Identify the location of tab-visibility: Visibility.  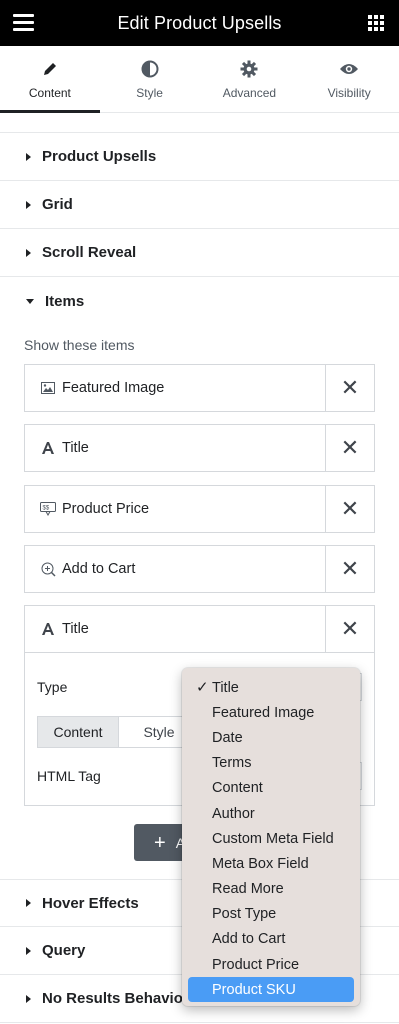
(349, 79).